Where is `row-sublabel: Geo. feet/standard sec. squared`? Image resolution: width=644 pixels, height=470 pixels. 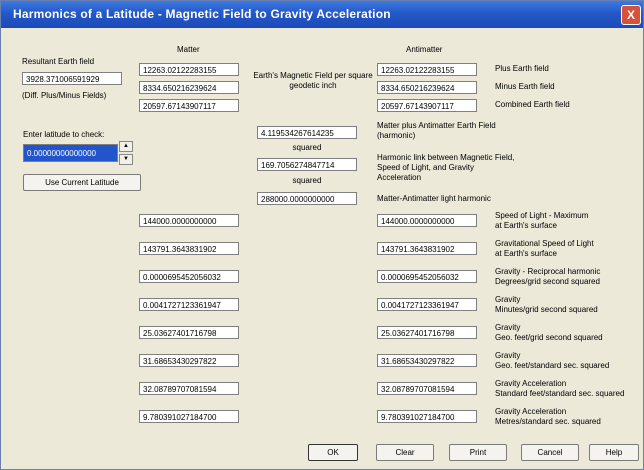
row-sublabel: Geo. feet/standard sec. squared is located at coordinates (552, 365).